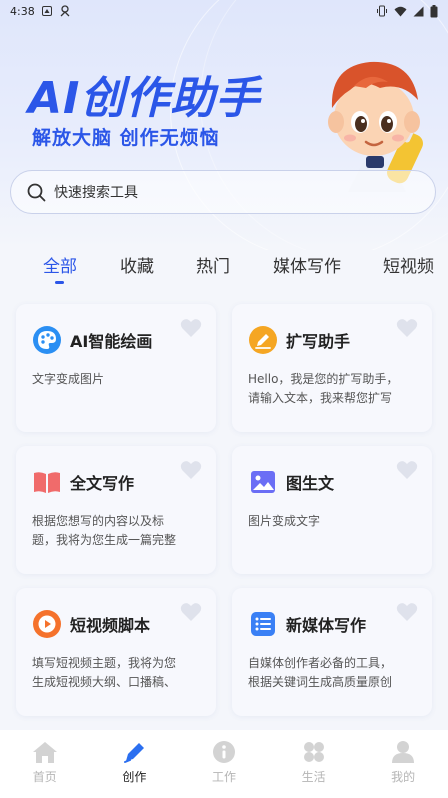 Image resolution: width=448 pixels, height=798 pixels. I want to click on bottom-navigation: 首页 创作 工作 生活 我的, so click(224, 764).